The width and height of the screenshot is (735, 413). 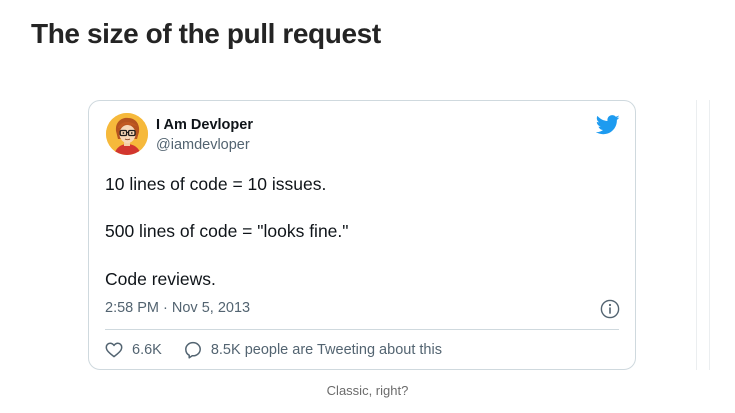 What do you see at coordinates (610, 309) in the screenshot?
I see `info-icon` at bounding box center [610, 309].